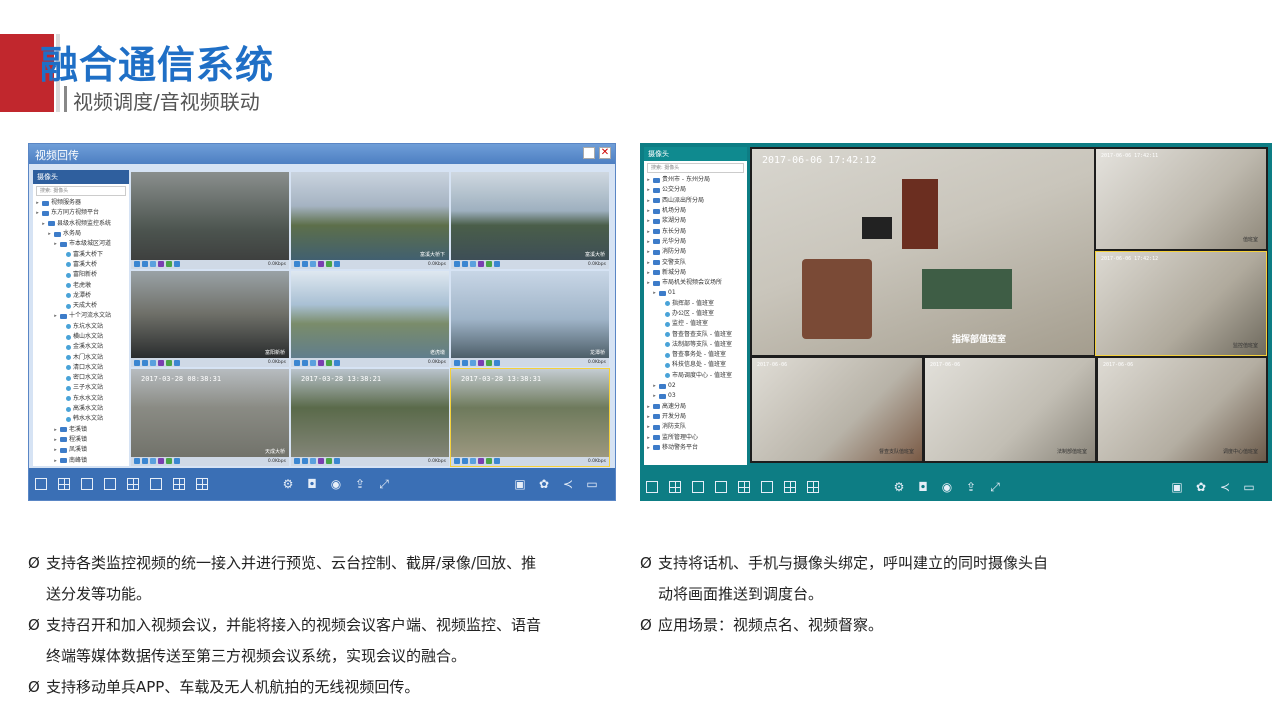 Image resolution: width=1280 pixels, height=720 pixels. What do you see at coordinates (210, 220) in the screenshot?
I see `video-cell: 0.0Kbps` at bounding box center [210, 220].